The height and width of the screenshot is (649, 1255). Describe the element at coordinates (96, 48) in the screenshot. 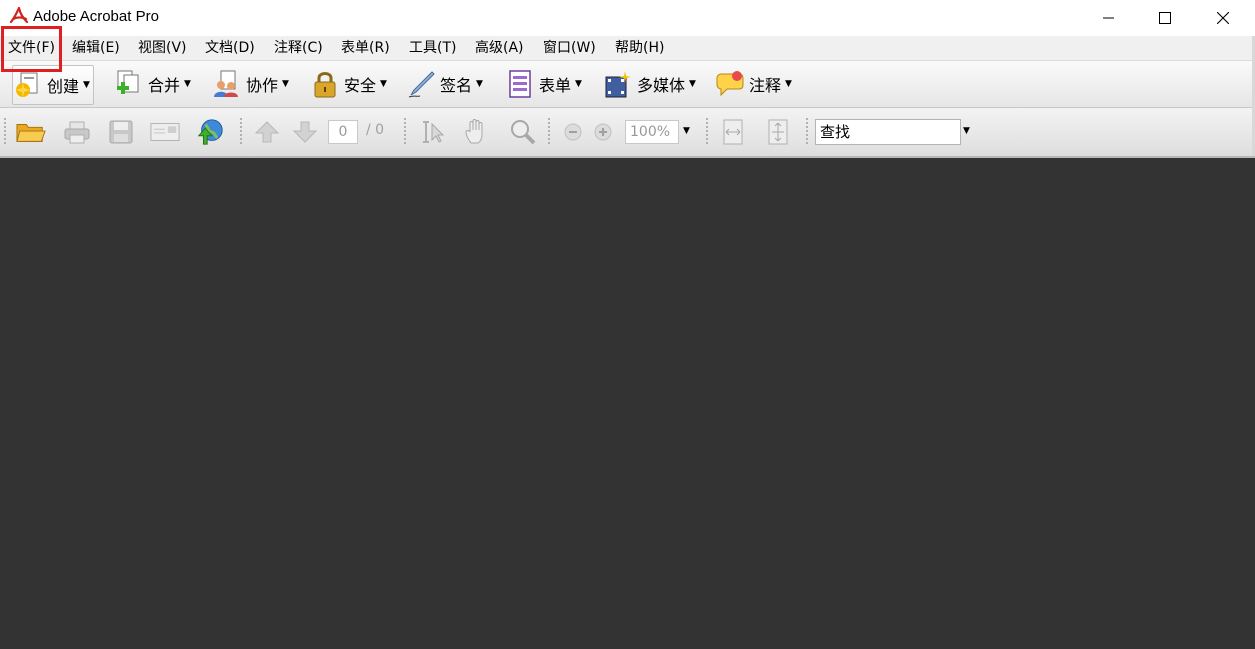

I see `menu-edit: 编辑(E)` at that location.